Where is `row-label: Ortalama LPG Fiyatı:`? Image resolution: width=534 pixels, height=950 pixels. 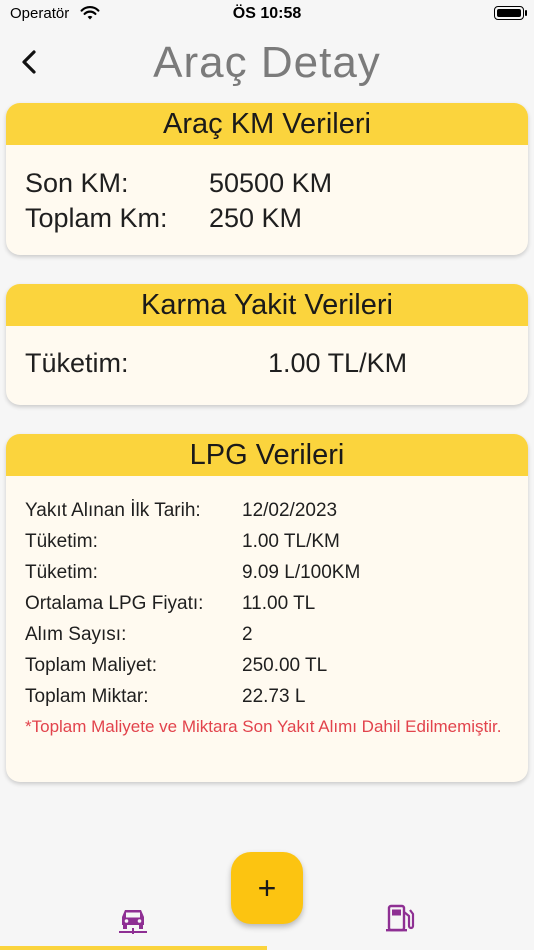 row-label: Ortalama LPG Fiyatı: is located at coordinates (114, 603).